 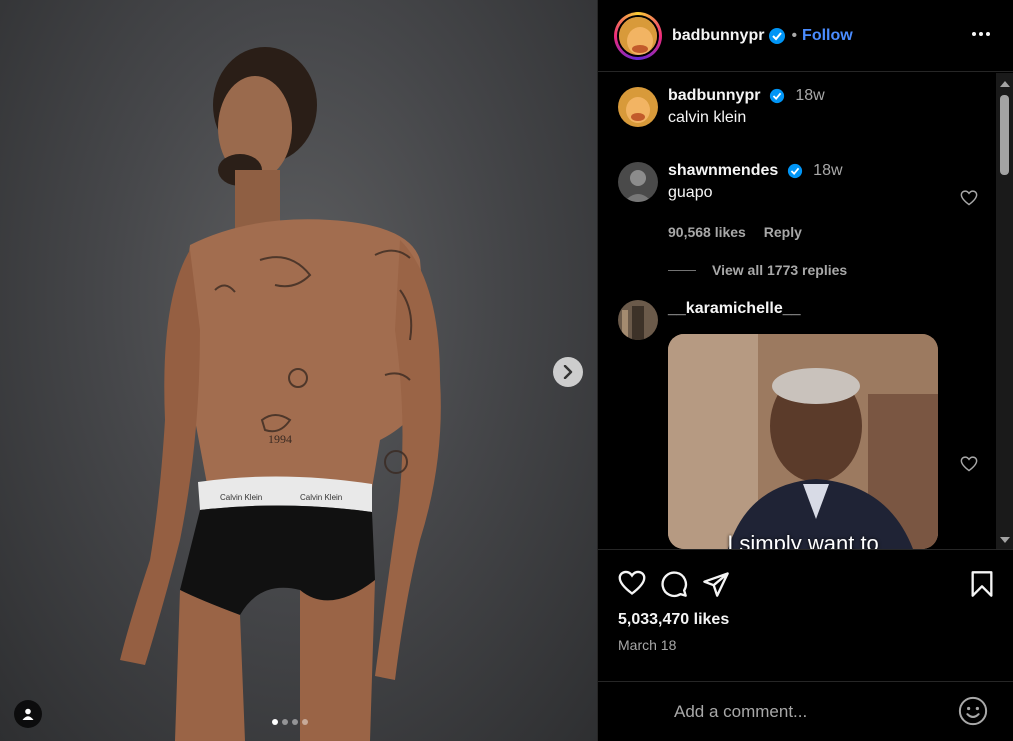 I want to click on gif-attachment: I simply want to, so click(x=803, y=441).